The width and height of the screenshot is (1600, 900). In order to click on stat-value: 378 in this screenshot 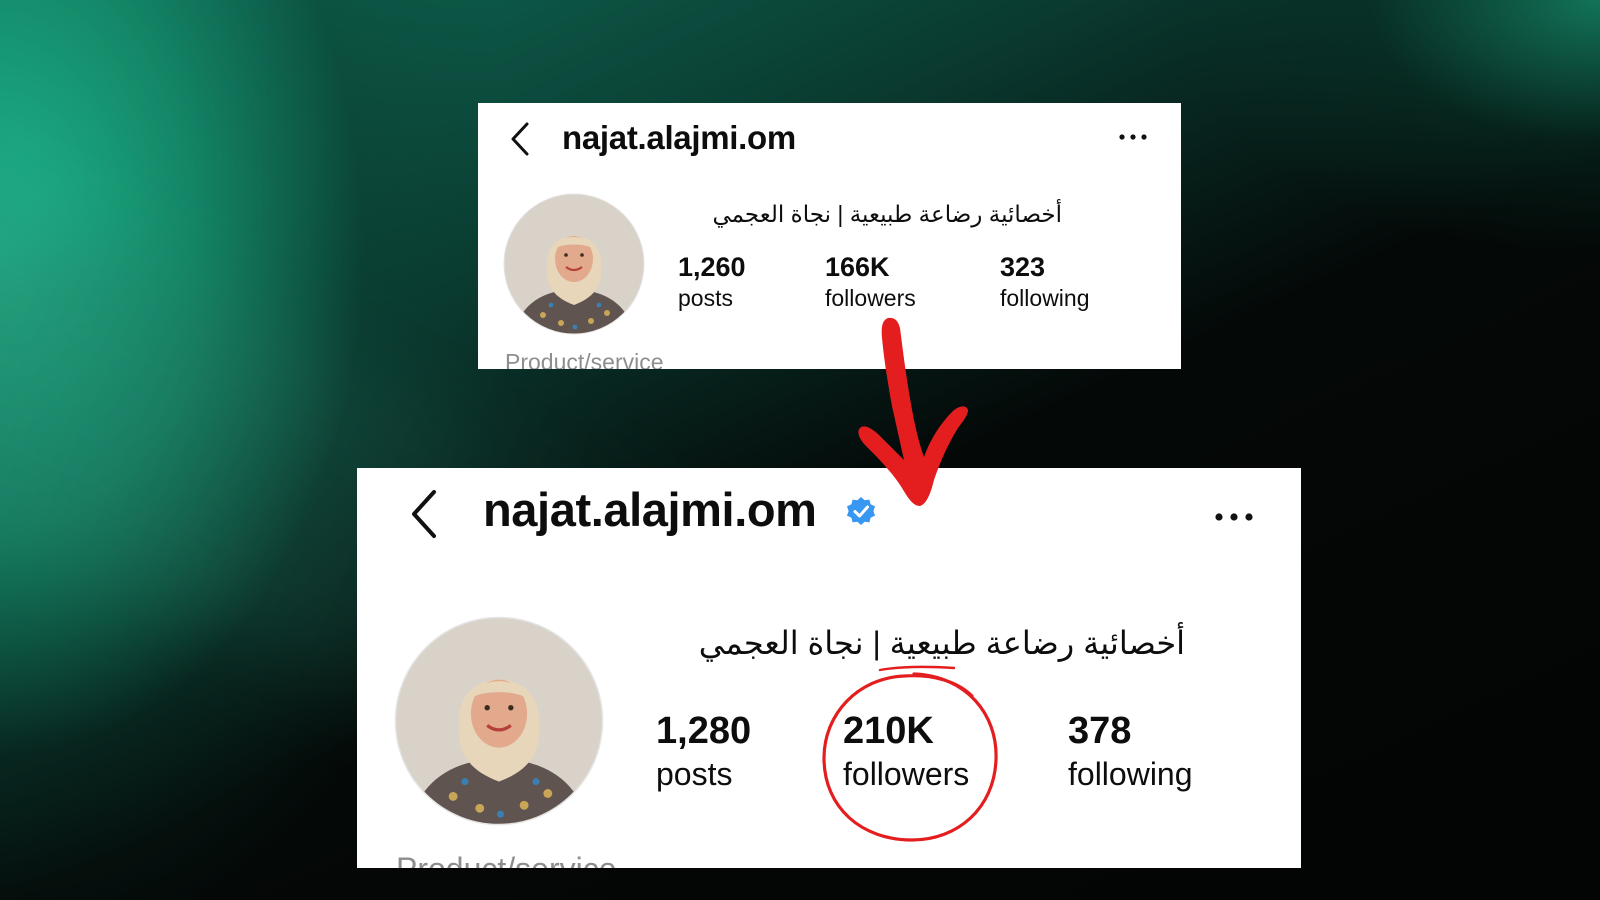, I will do `click(1100, 731)`.